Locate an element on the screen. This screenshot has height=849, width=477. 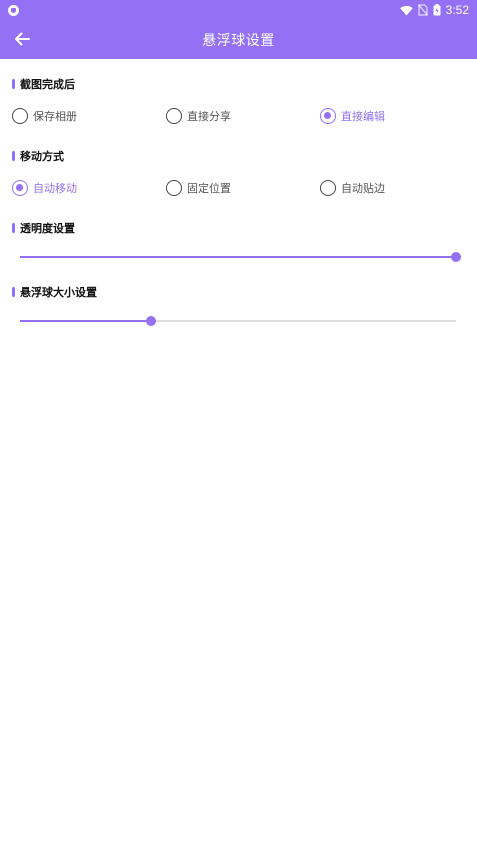
page-title: 悬浮球设置 is located at coordinates (238, 40).